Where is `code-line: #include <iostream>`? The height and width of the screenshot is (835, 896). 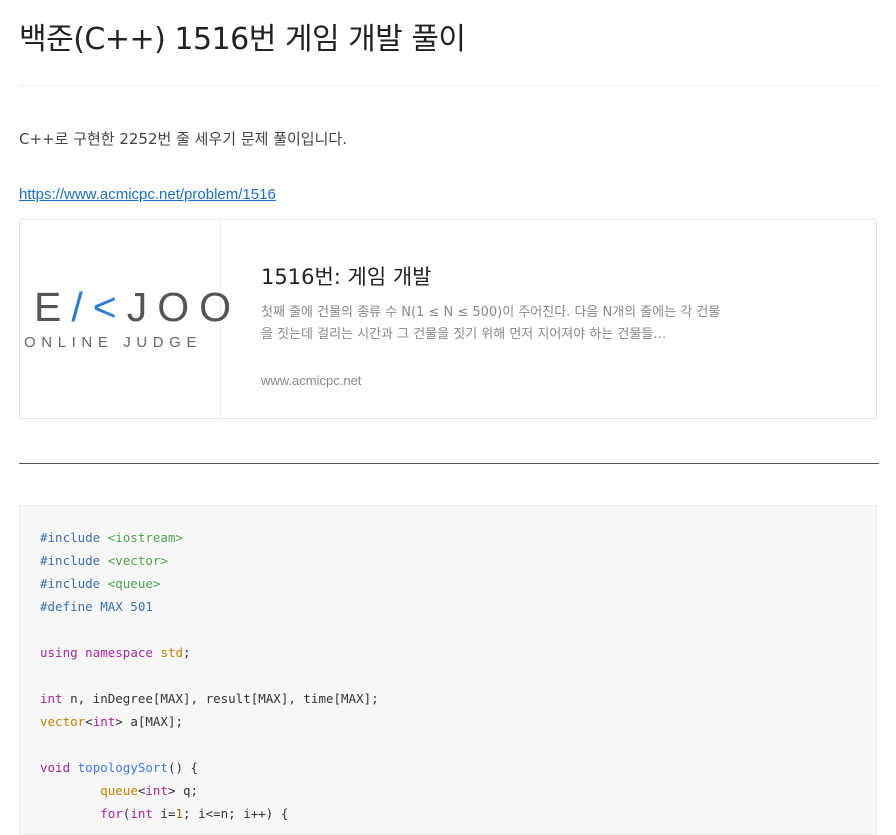
code-line: #include <iostream> is located at coordinates (448, 537).